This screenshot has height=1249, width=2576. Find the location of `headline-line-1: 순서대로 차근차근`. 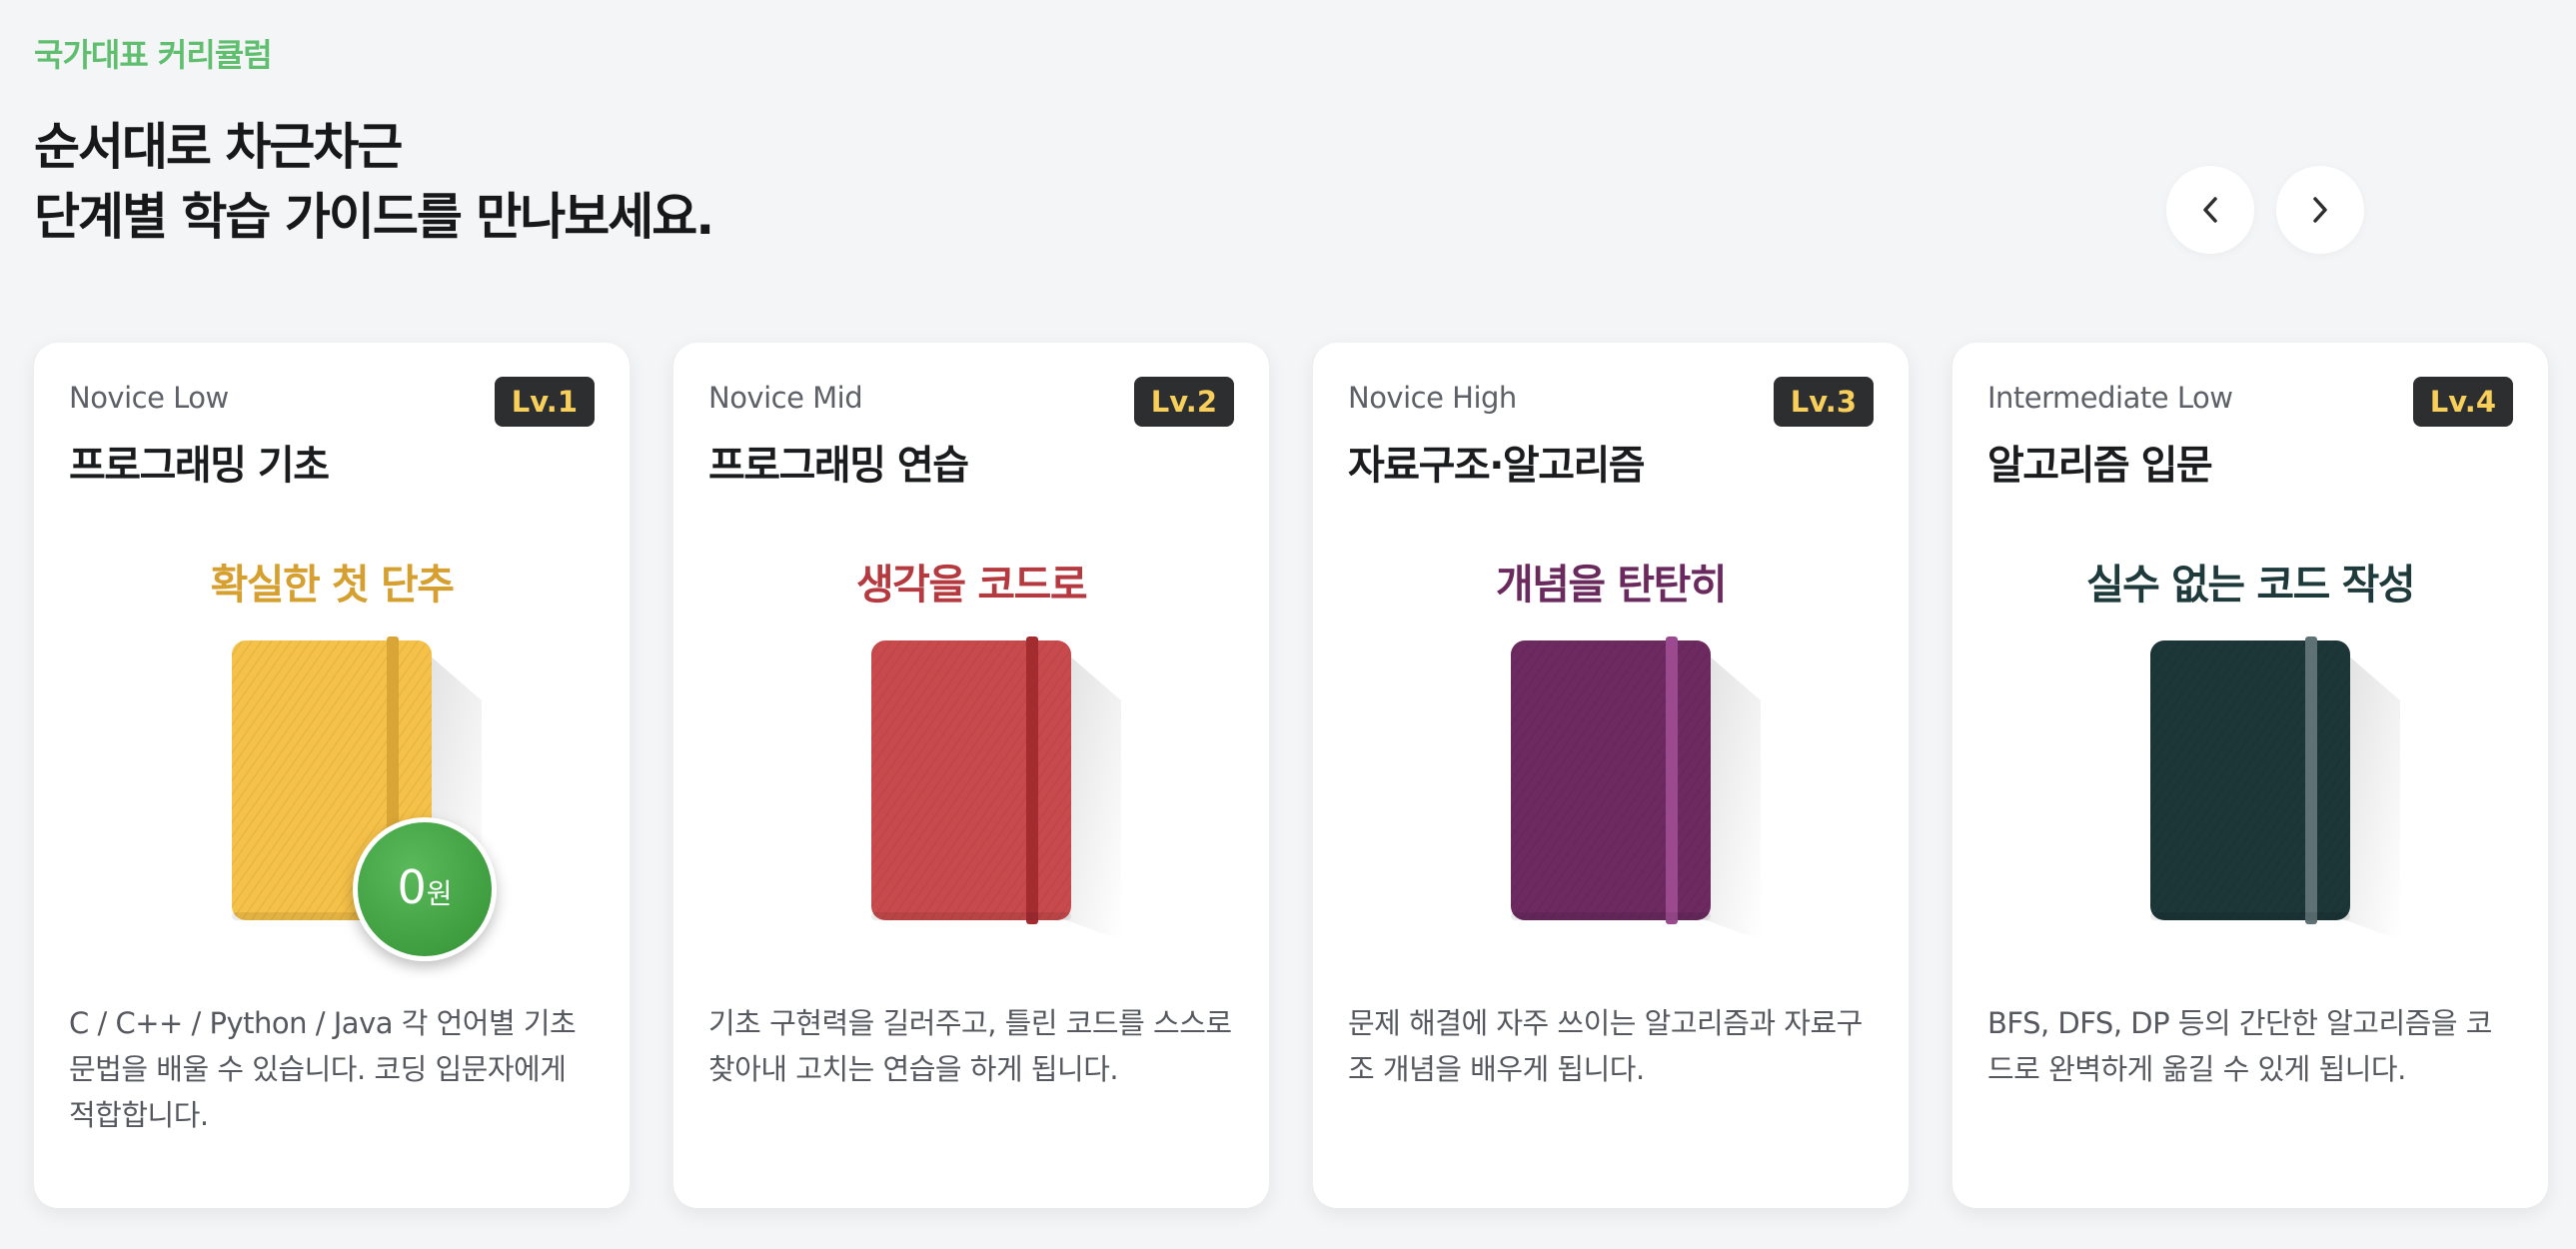

headline-line-1: 순서대로 차근차근 is located at coordinates (218, 147).